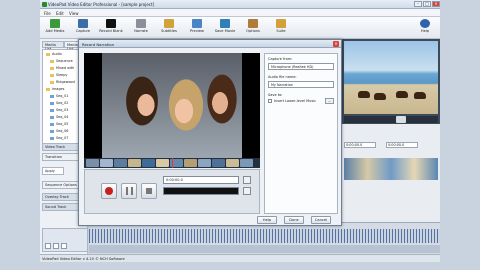  I want to click on tab-media-list: Media List, so click(53, 46).